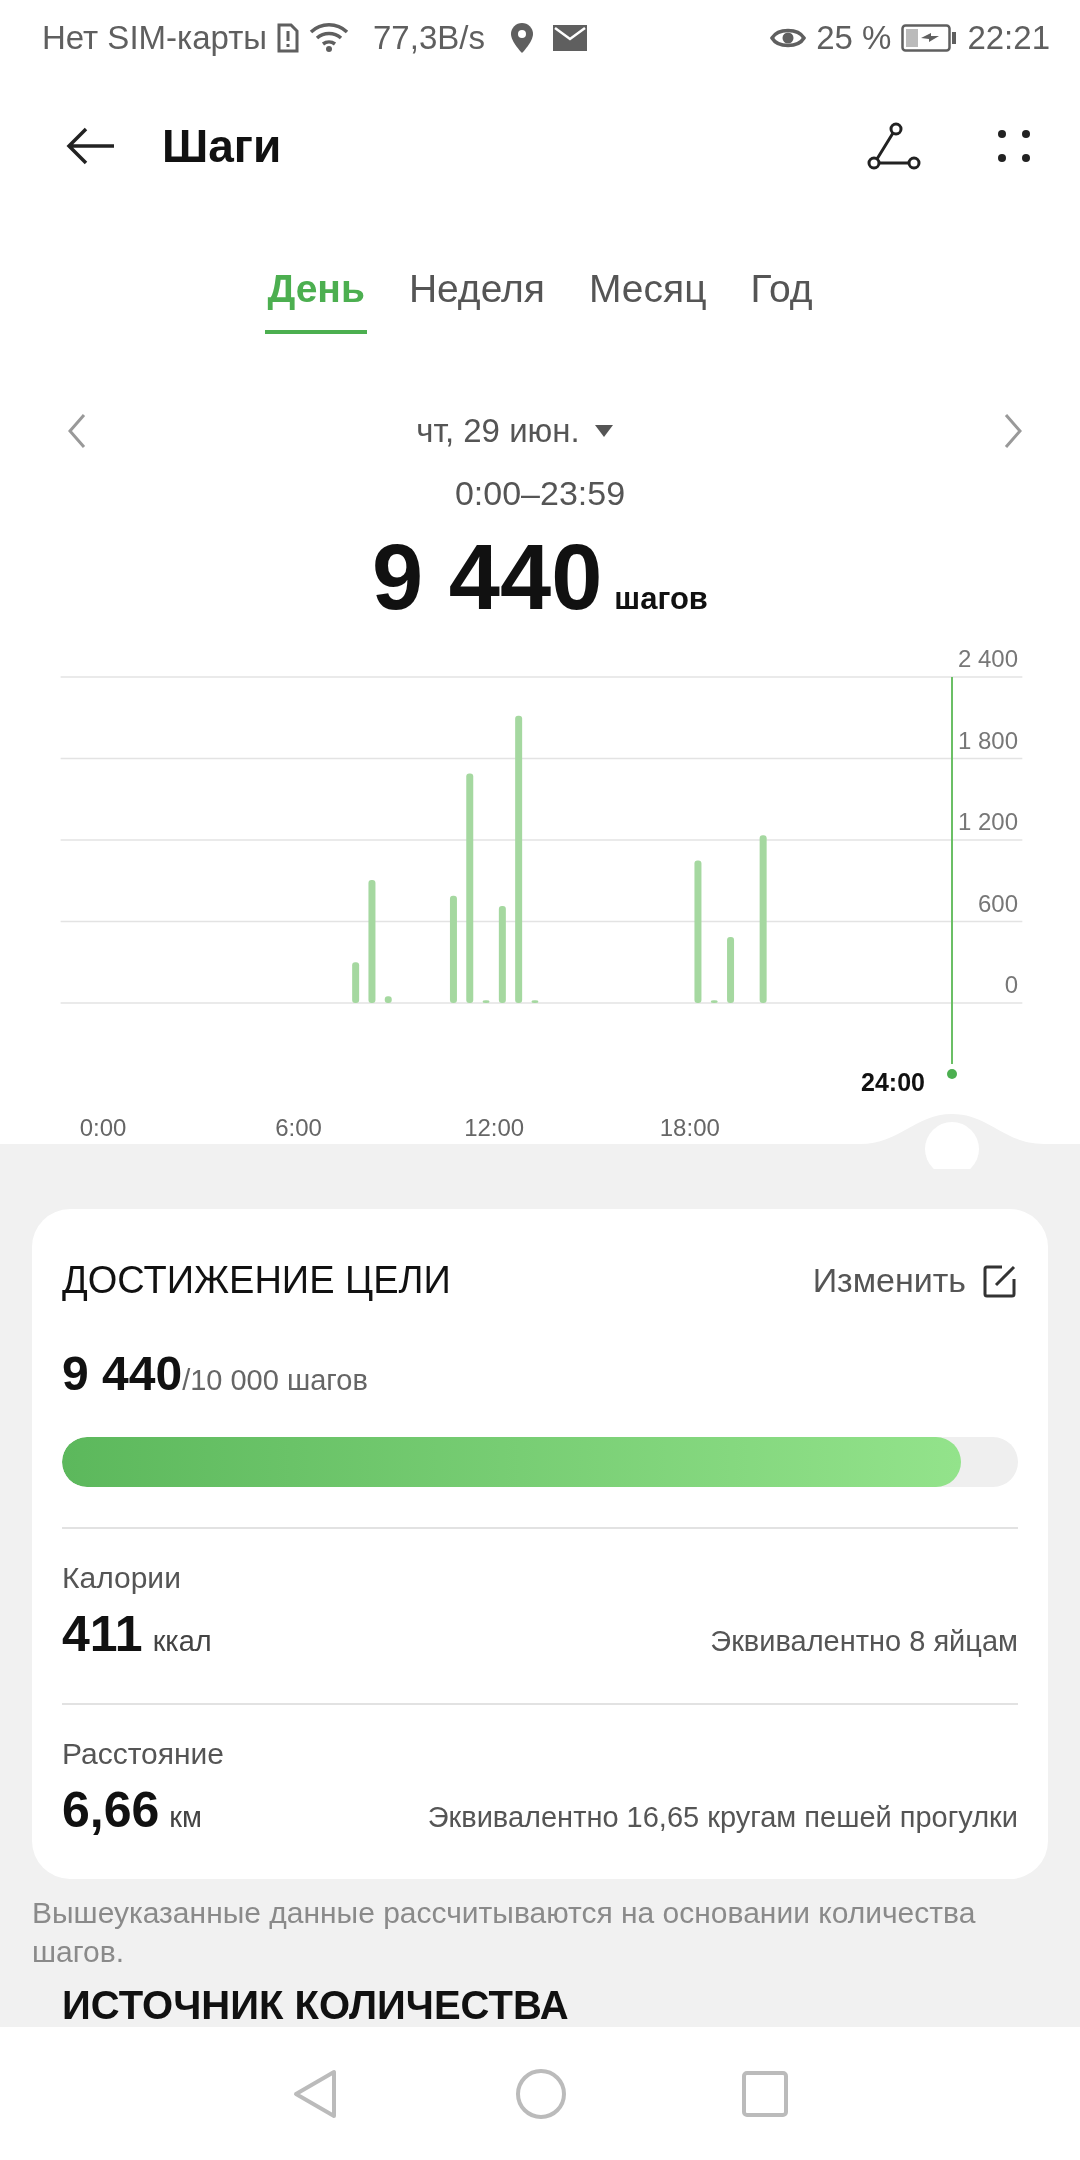 This screenshot has height=2160, width=1080. Describe the element at coordinates (521, 38) in the screenshot. I see `location-pin-icon` at that location.